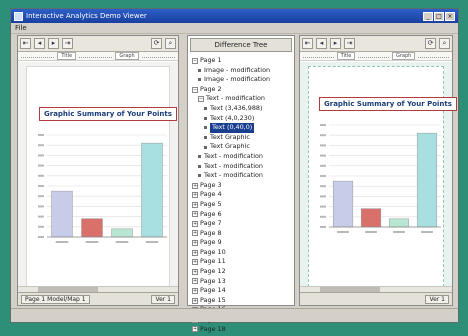  Describe the element at coordinates (211, 88) in the screenshot. I see `tree-node-label: Page 2` at that location.